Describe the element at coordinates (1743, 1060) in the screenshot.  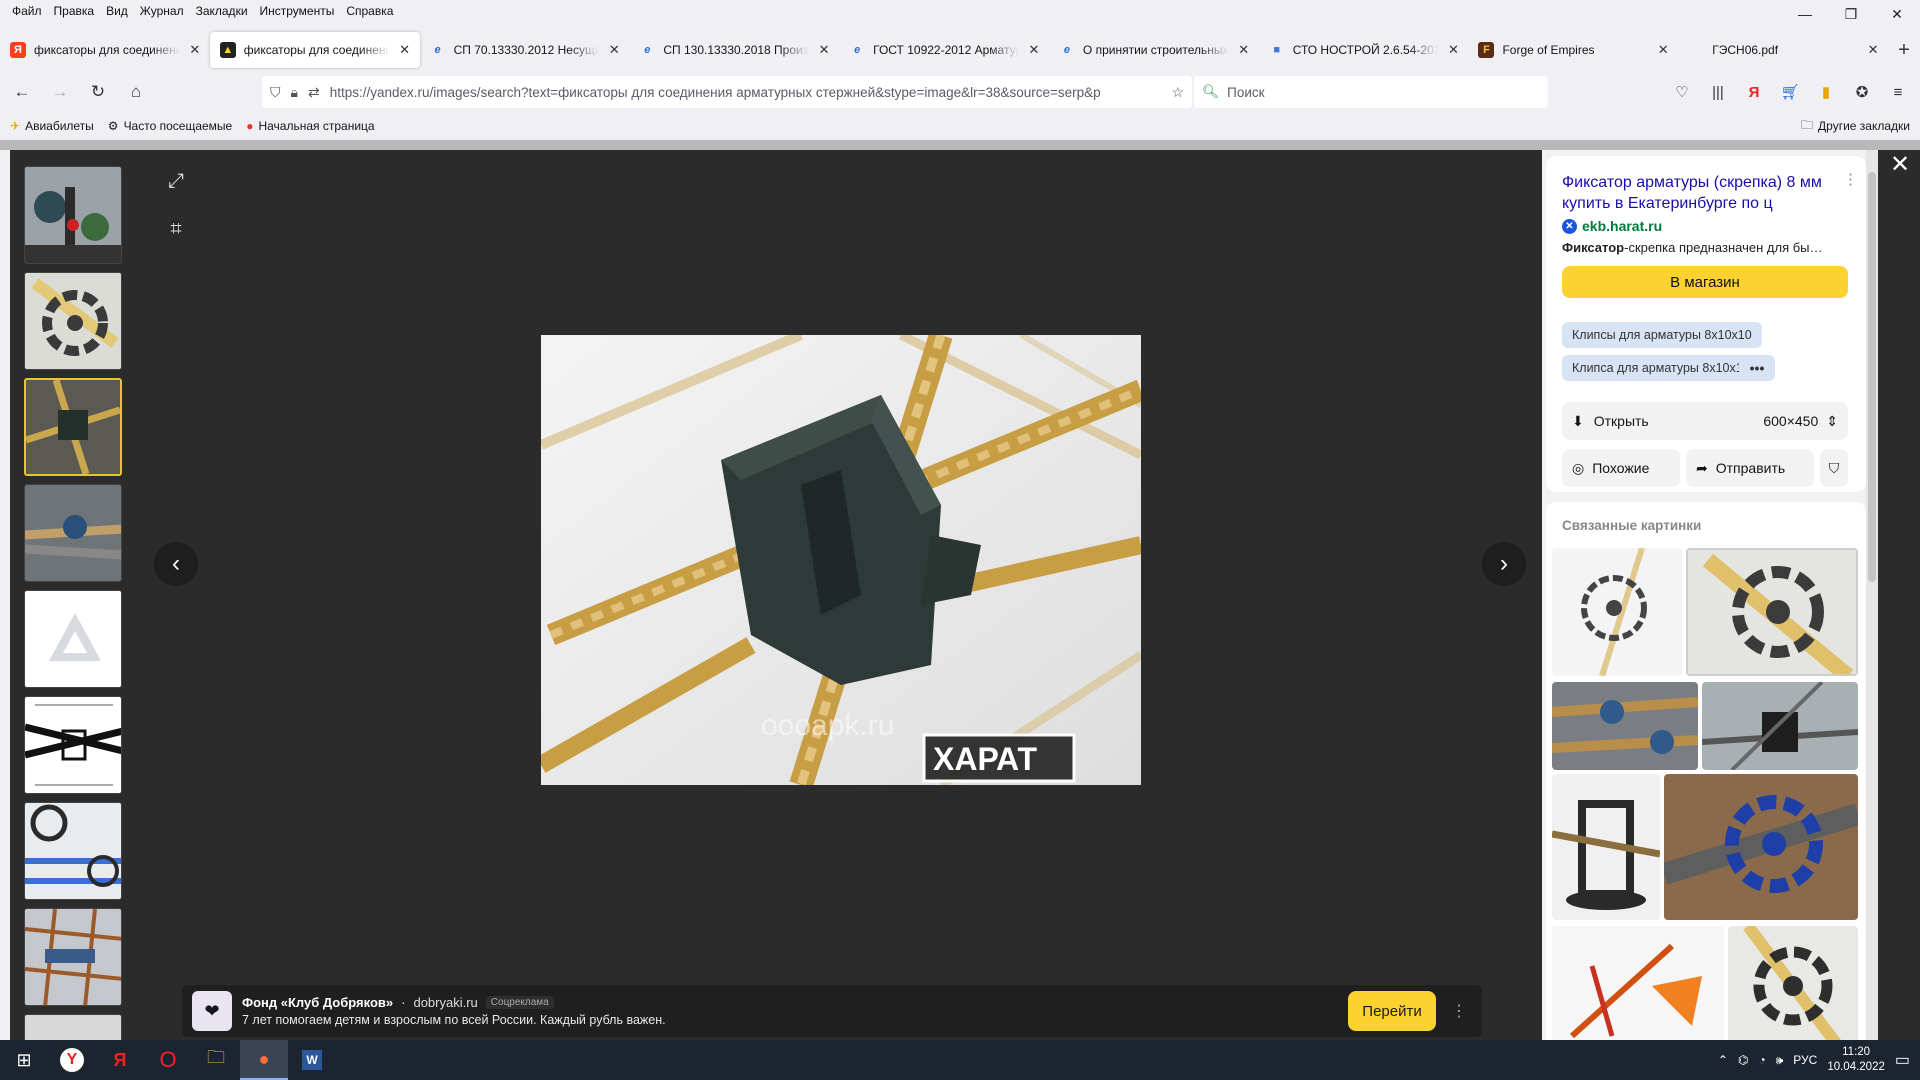
I see `network-icon: ⌬` at that location.